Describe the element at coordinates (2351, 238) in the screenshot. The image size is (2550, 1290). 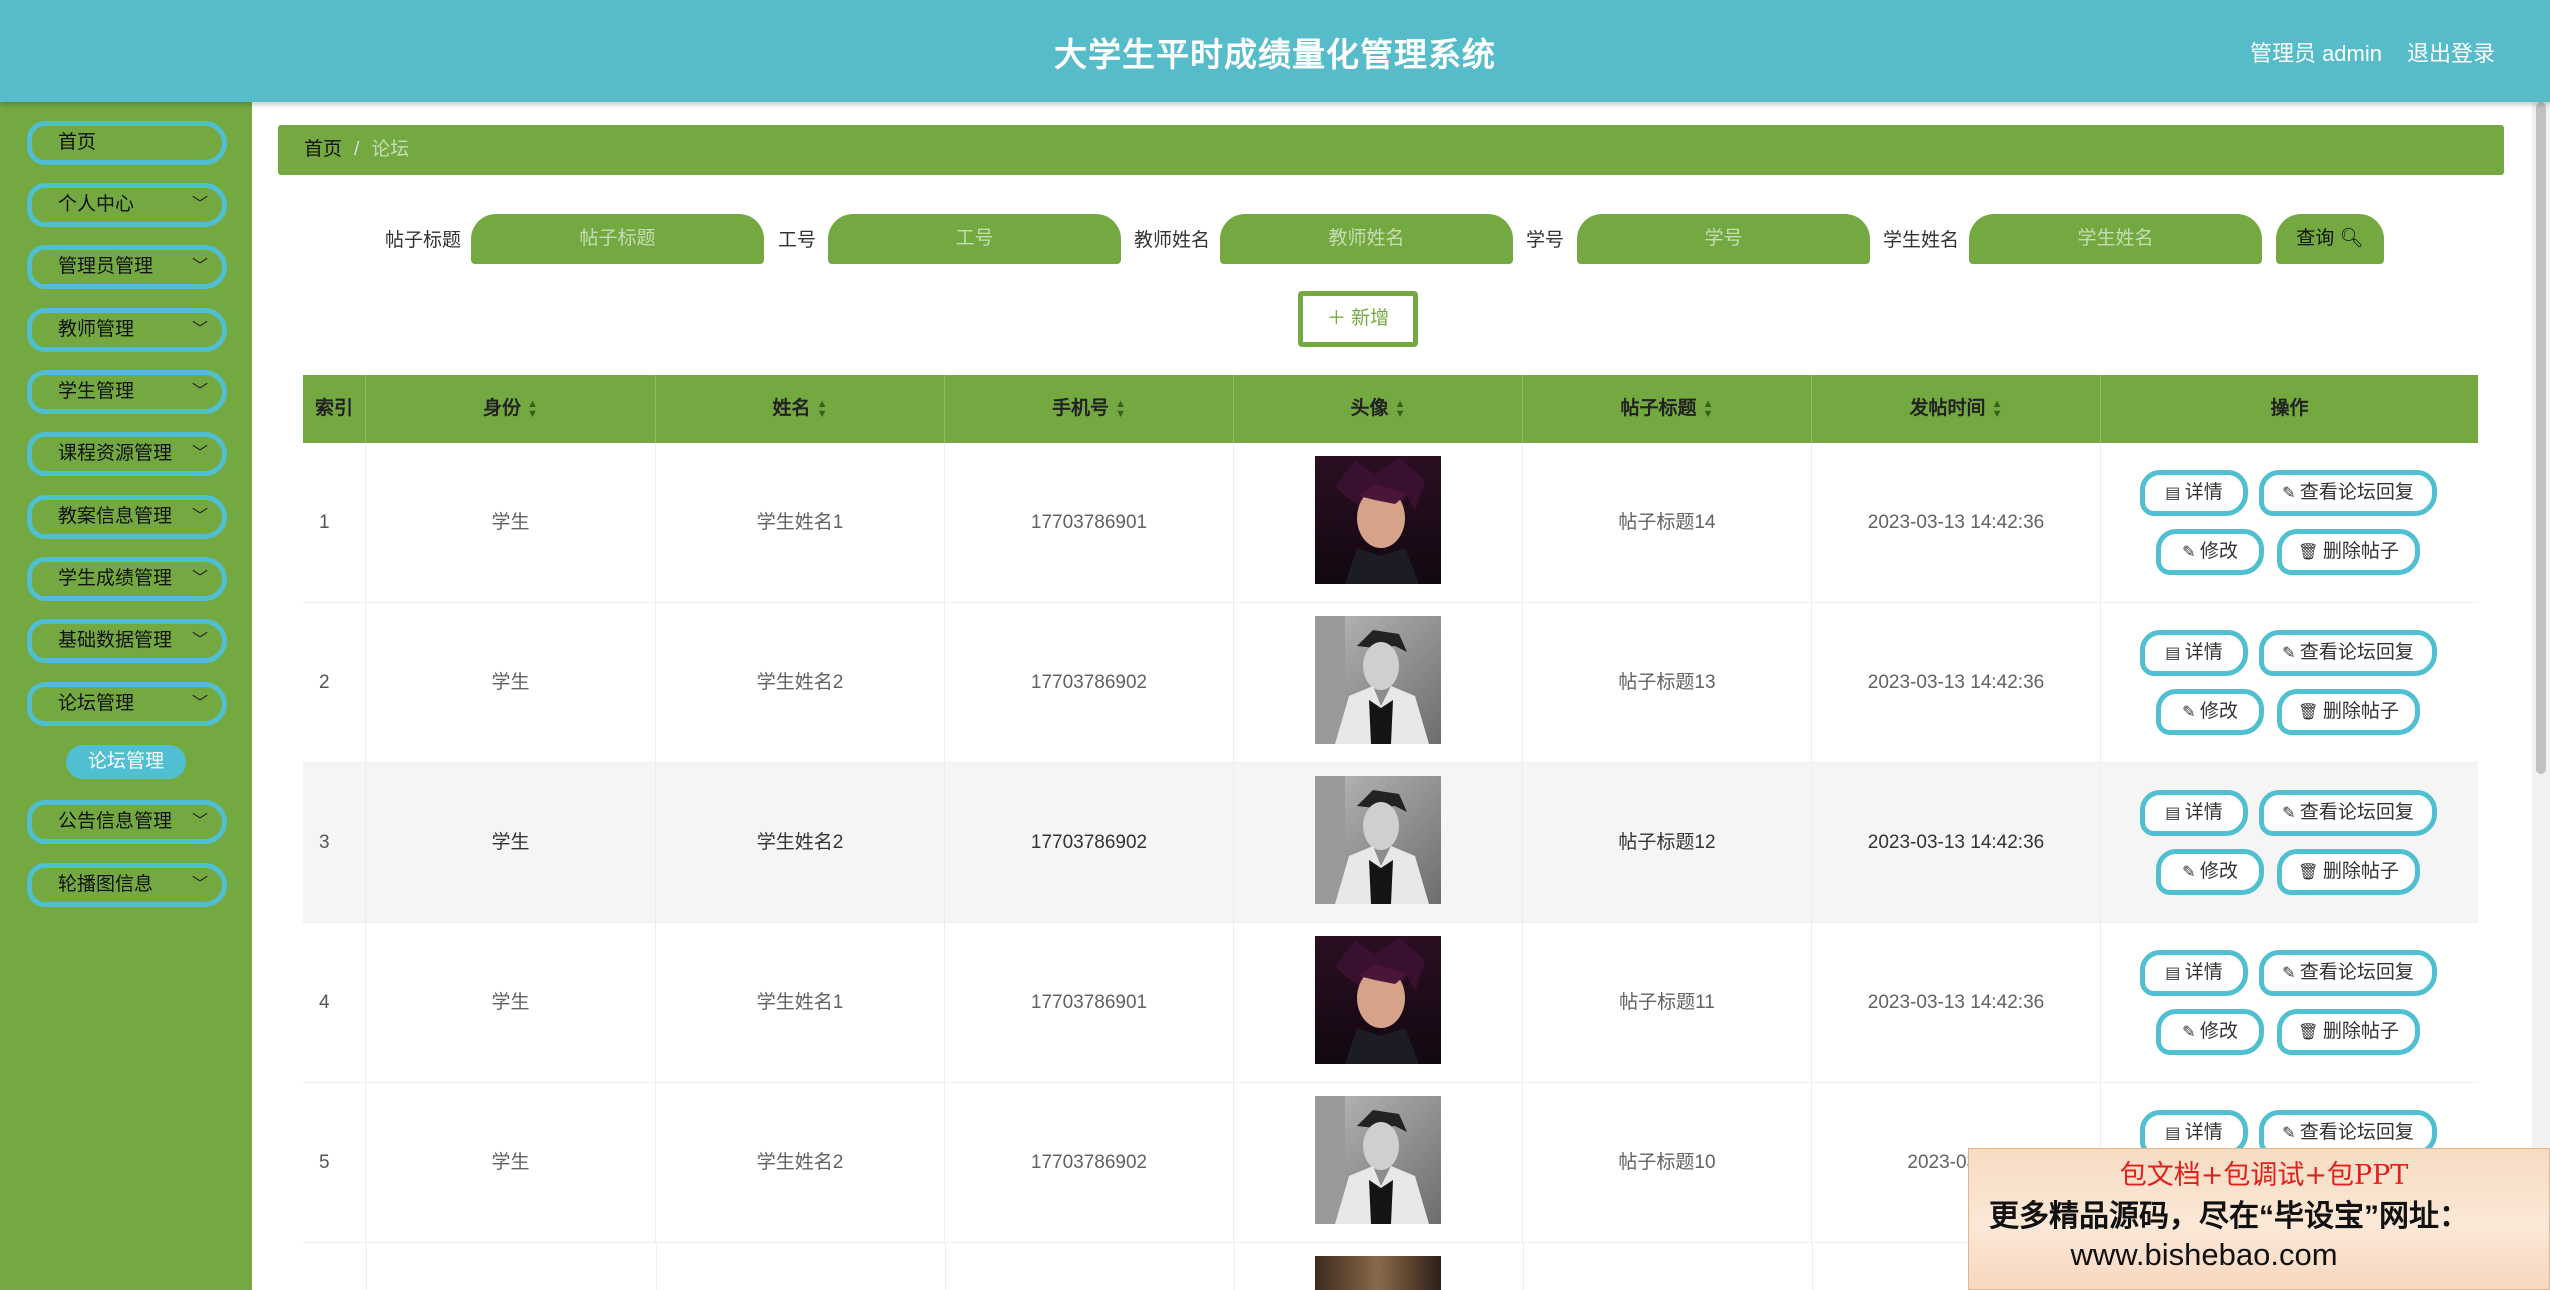
I see `search-icon: 🔍︎` at that location.